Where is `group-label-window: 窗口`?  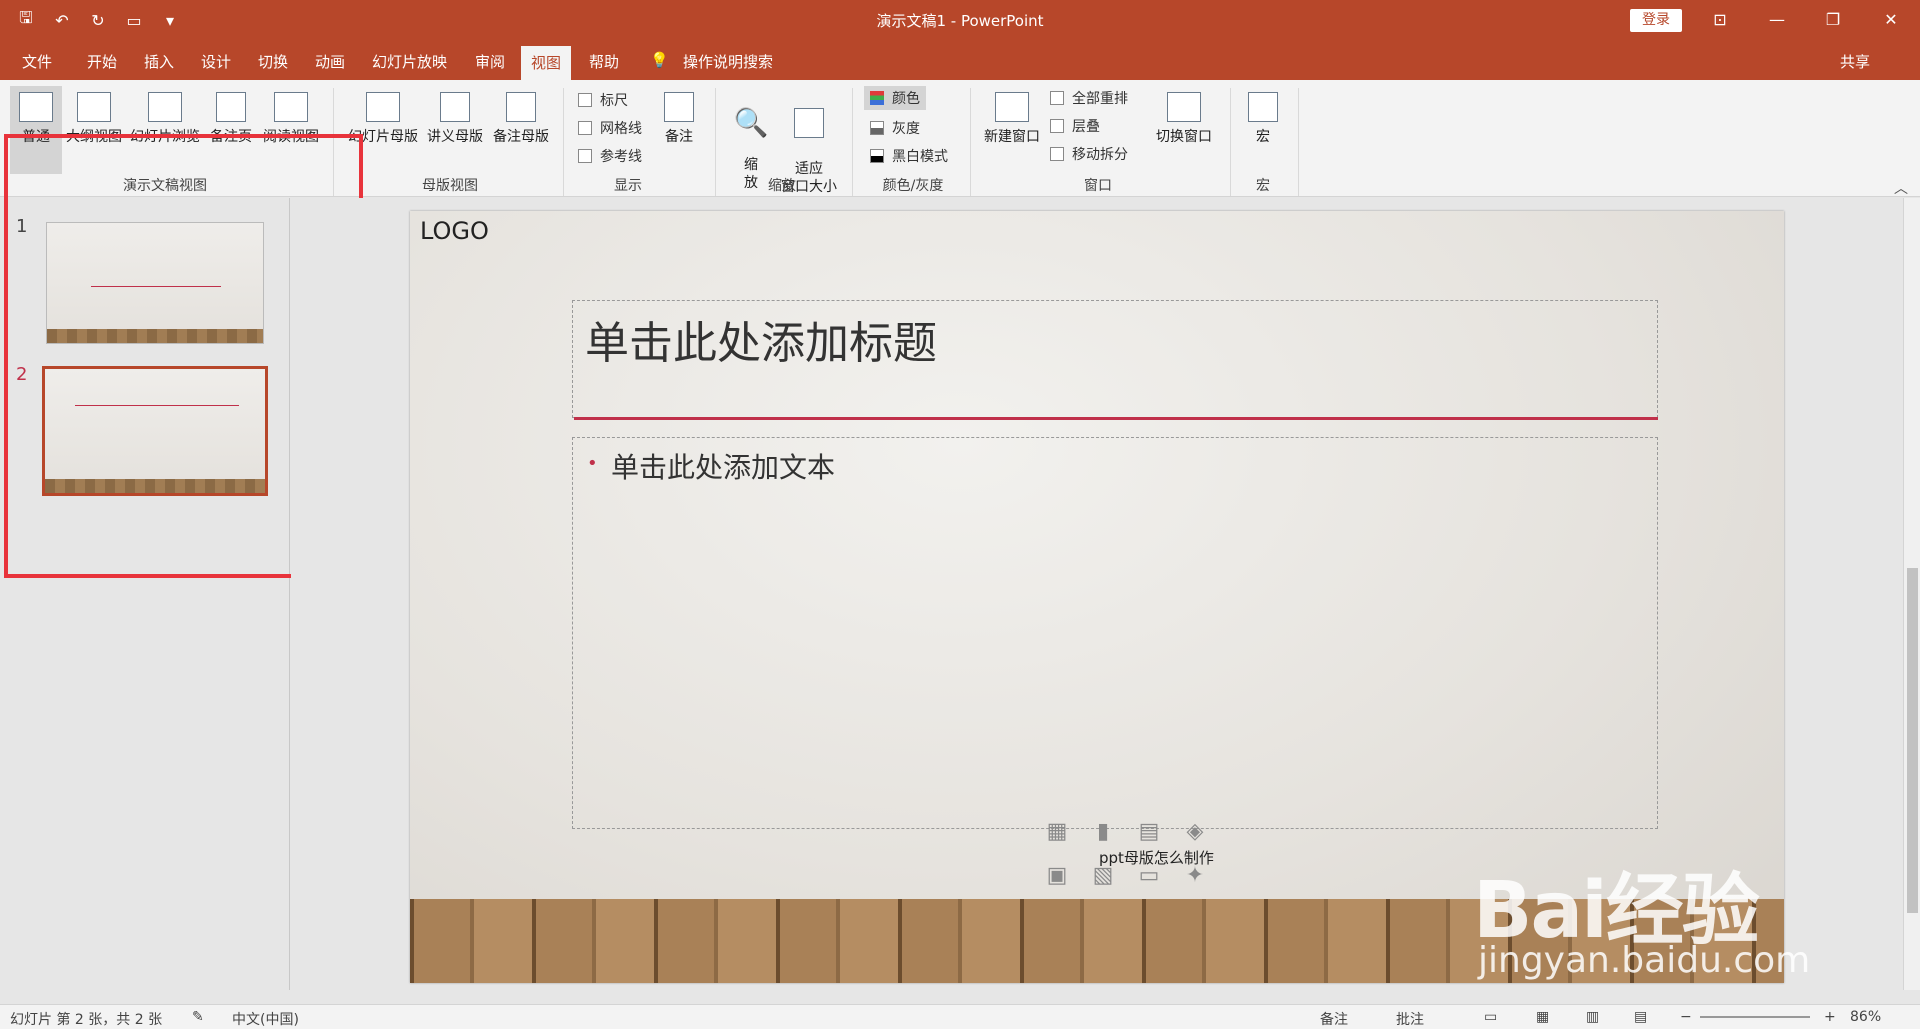 group-label-window: 窗口 is located at coordinates (1098, 186).